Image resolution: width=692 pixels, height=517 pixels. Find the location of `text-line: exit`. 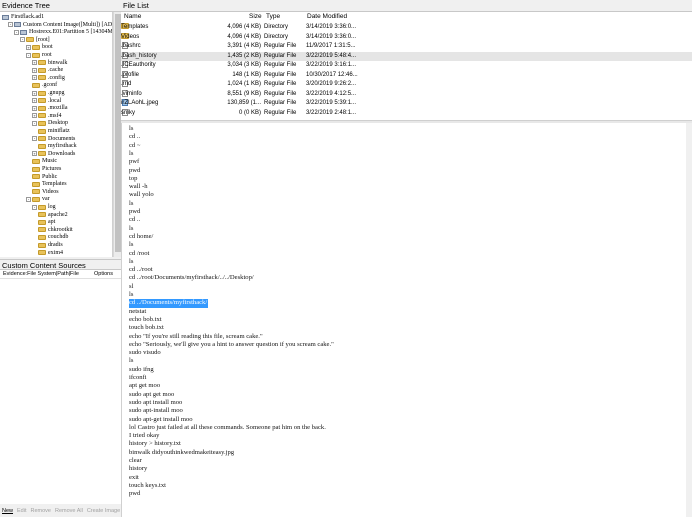

text-line: exit is located at coordinates (134, 478).